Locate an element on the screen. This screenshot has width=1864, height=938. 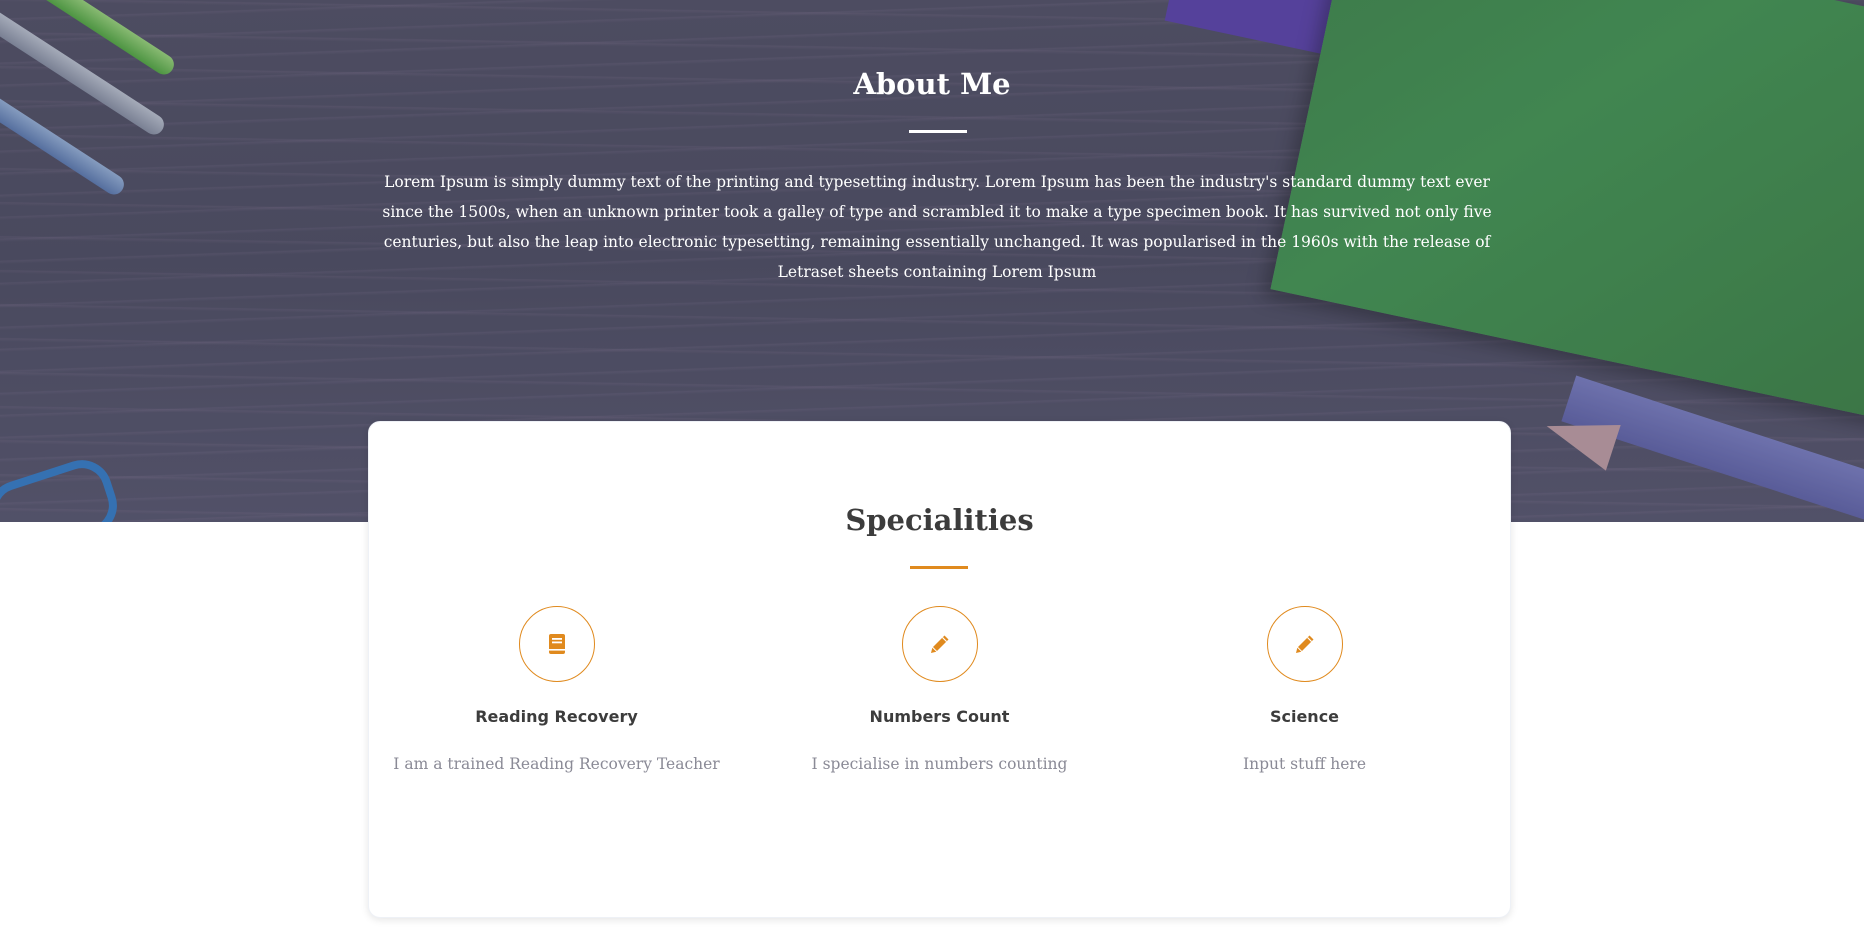
speciality-description: Input stuff here is located at coordinates (1304, 764).